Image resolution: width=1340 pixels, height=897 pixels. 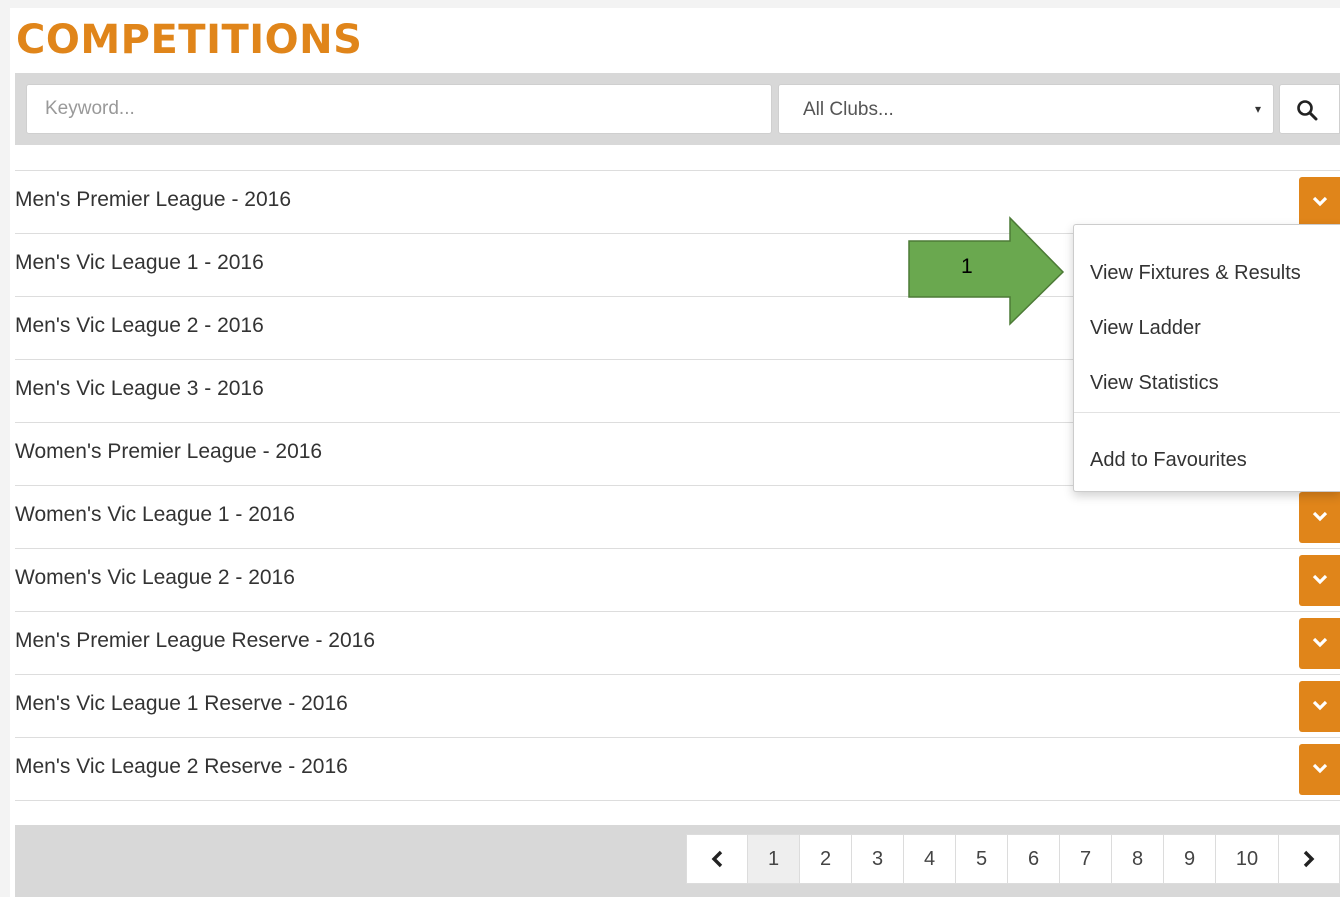 I want to click on page-3-button: 3, so click(x=877, y=859).